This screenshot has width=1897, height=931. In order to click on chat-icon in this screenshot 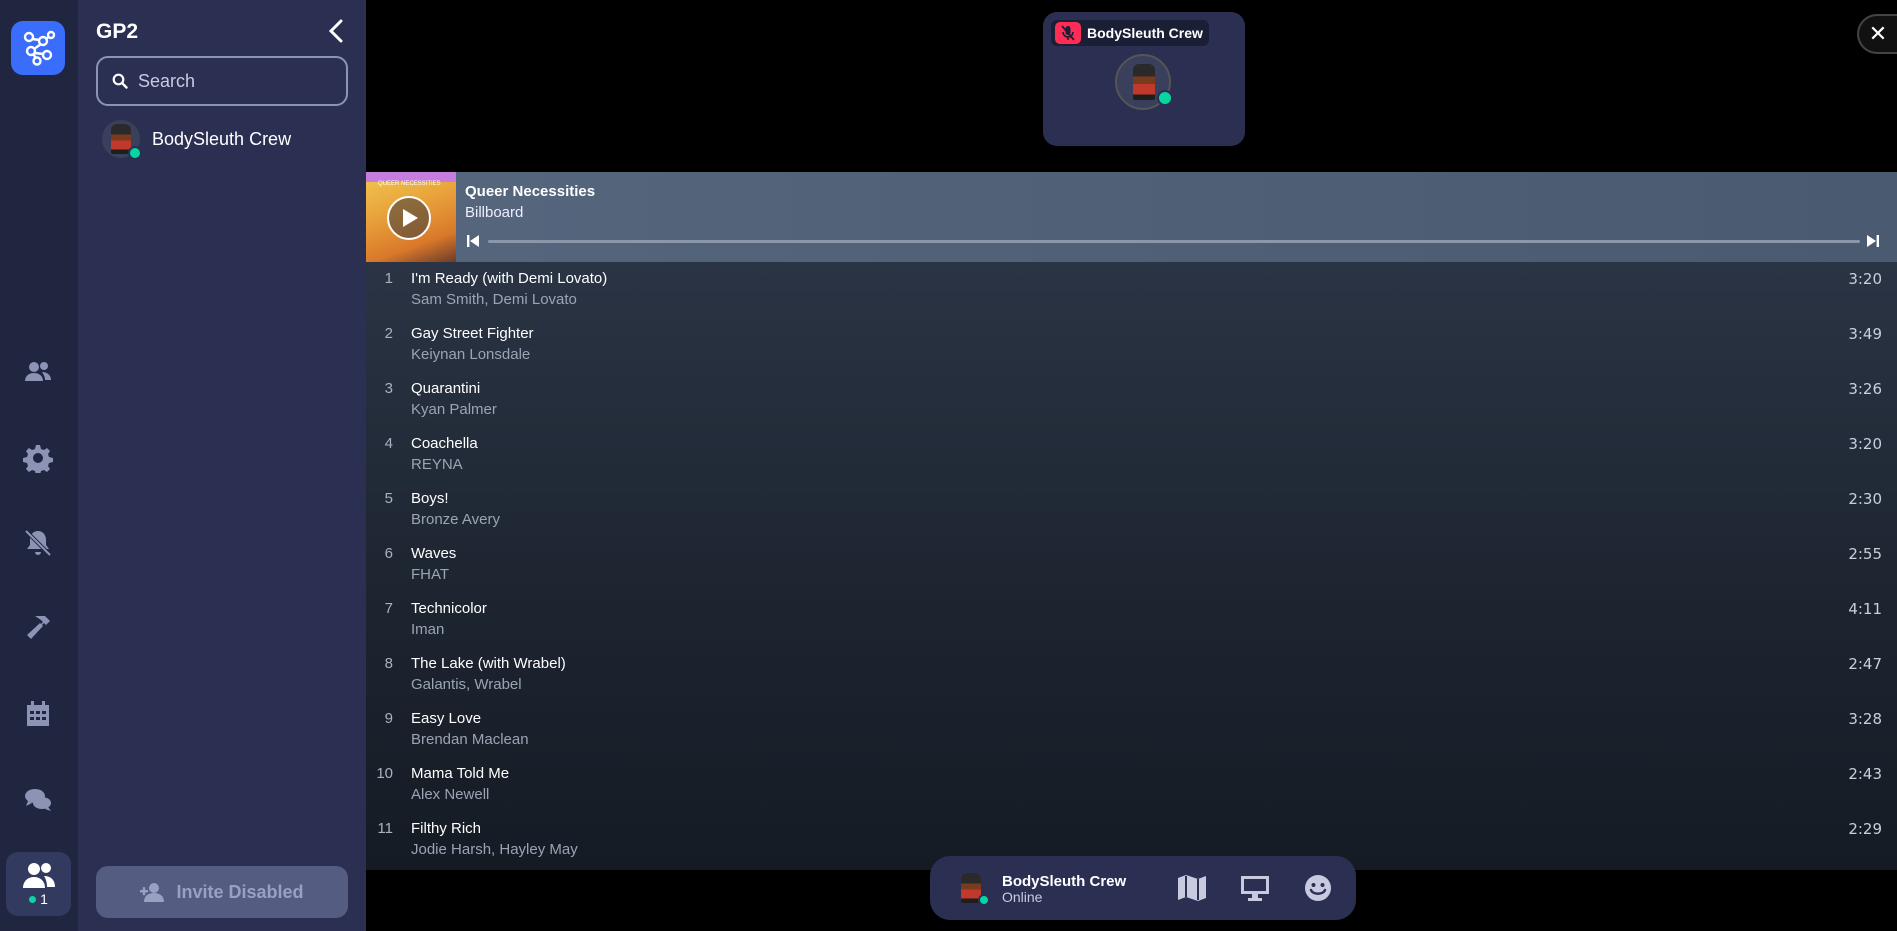, I will do `click(38, 800)`.